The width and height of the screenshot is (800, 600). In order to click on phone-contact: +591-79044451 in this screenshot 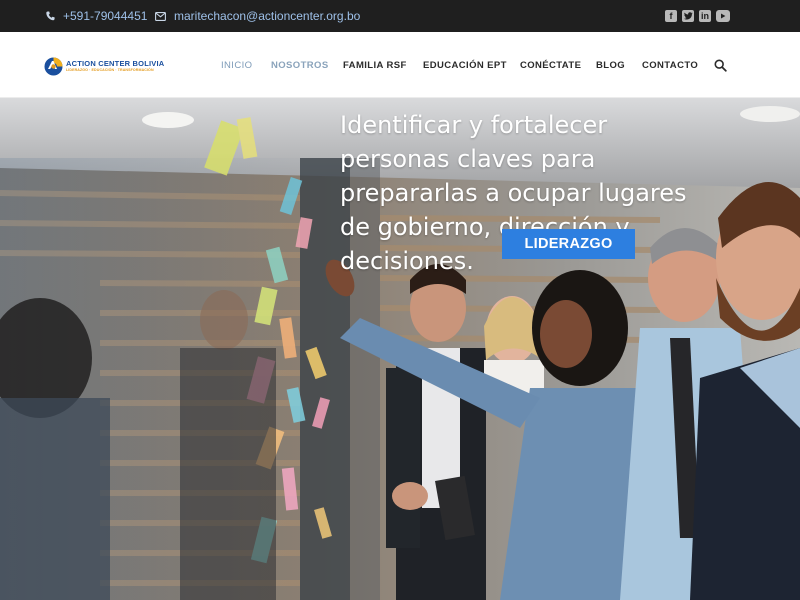, I will do `click(96, 16)`.